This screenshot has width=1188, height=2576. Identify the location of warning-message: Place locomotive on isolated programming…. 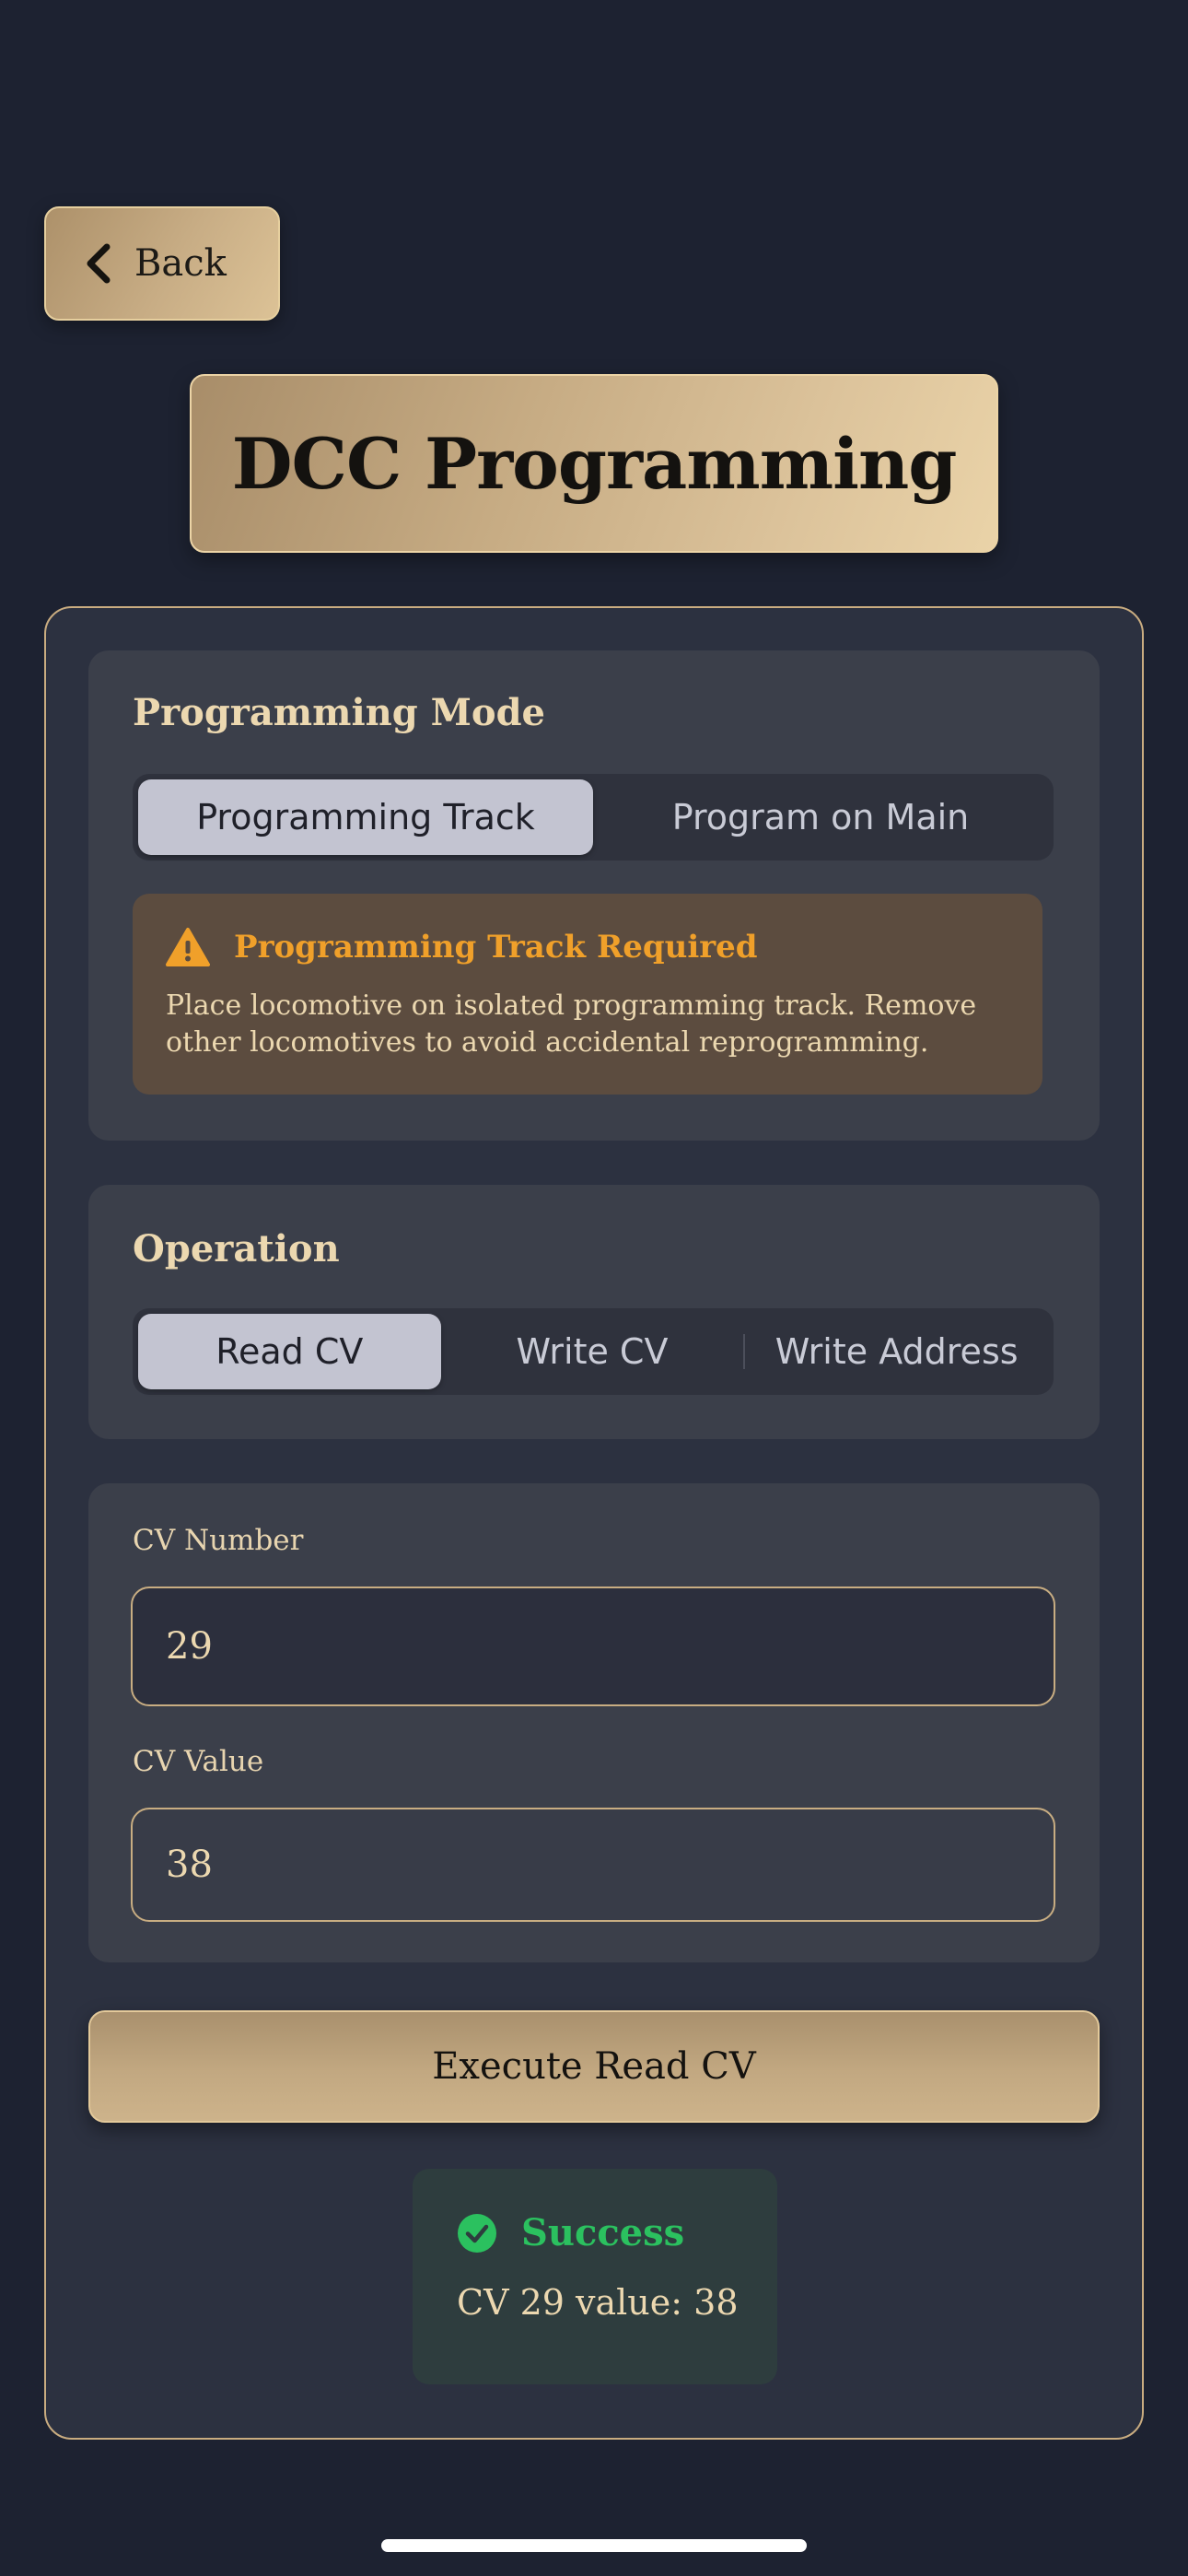
(572, 1024).